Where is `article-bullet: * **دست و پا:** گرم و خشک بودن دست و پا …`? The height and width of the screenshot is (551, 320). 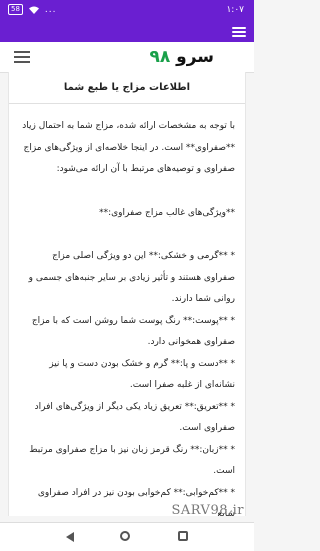 article-bullet: * **دست و پا:** گرم و خشک بودن دست و پا … is located at coordinates (142, 374).